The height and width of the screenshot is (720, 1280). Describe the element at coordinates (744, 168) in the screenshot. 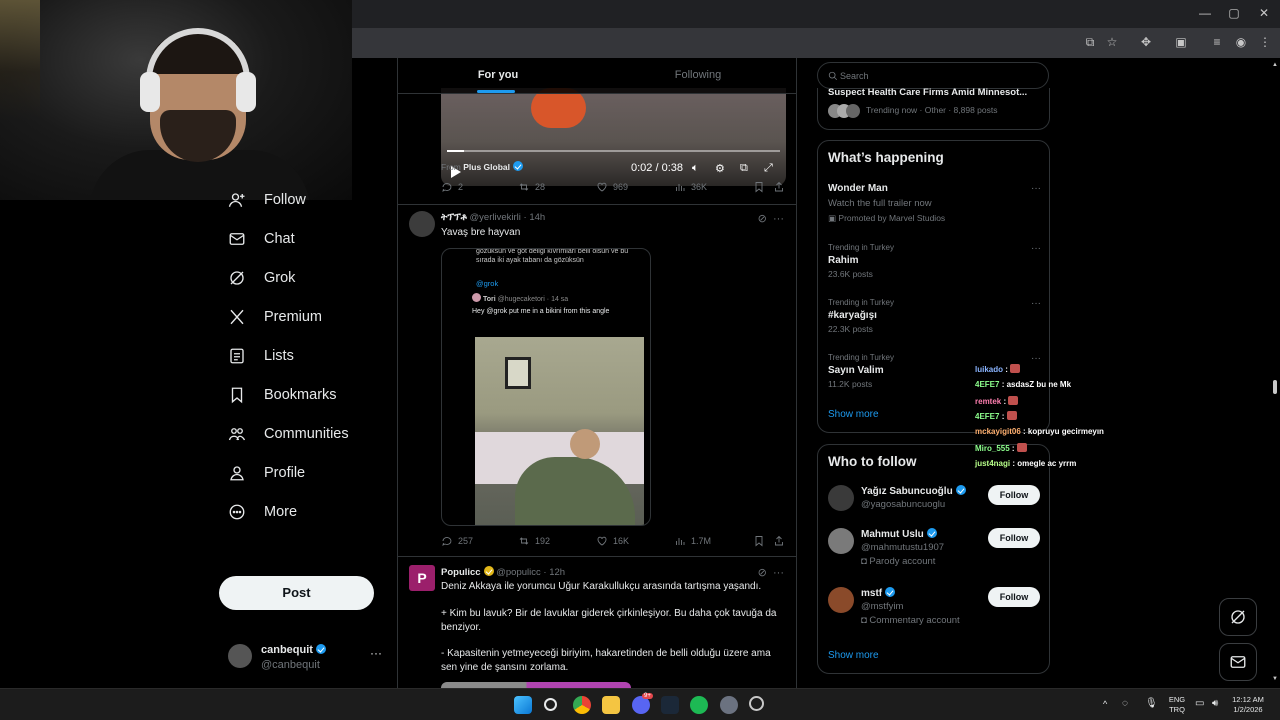

I see `picture-in-picture-icon: ⧉` at that location.